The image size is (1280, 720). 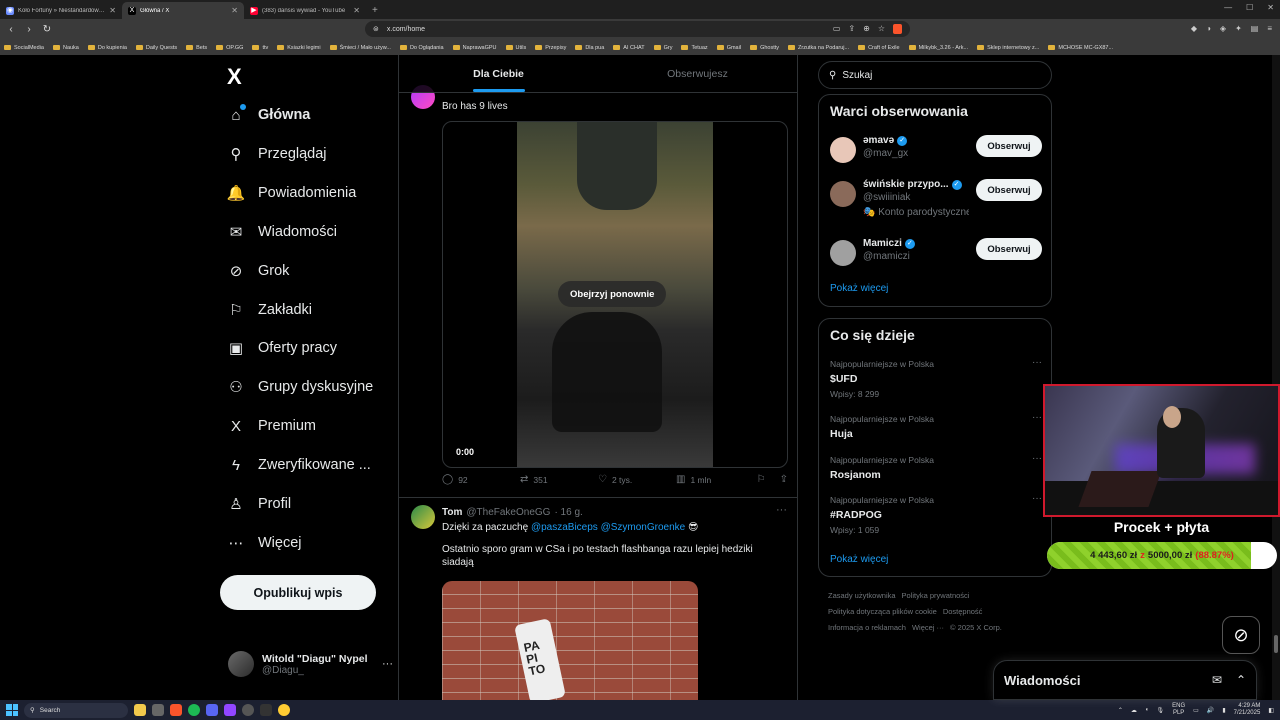 What do you see at coordinates (1269, 28) in the screenshot?
I see `menu-icon: ≡` at bounding box center [1269, 28].